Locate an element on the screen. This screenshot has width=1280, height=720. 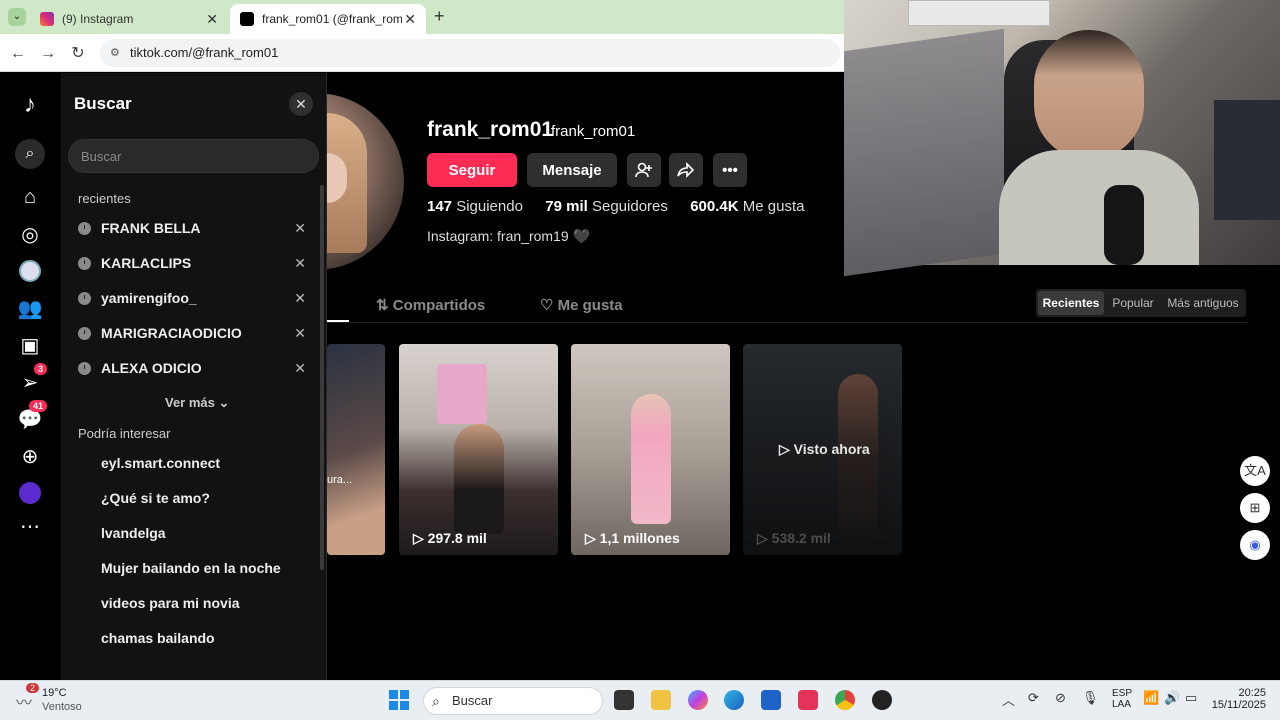
watched-now-label: ▷ Visto ahora is located at coordinates (824, 449).